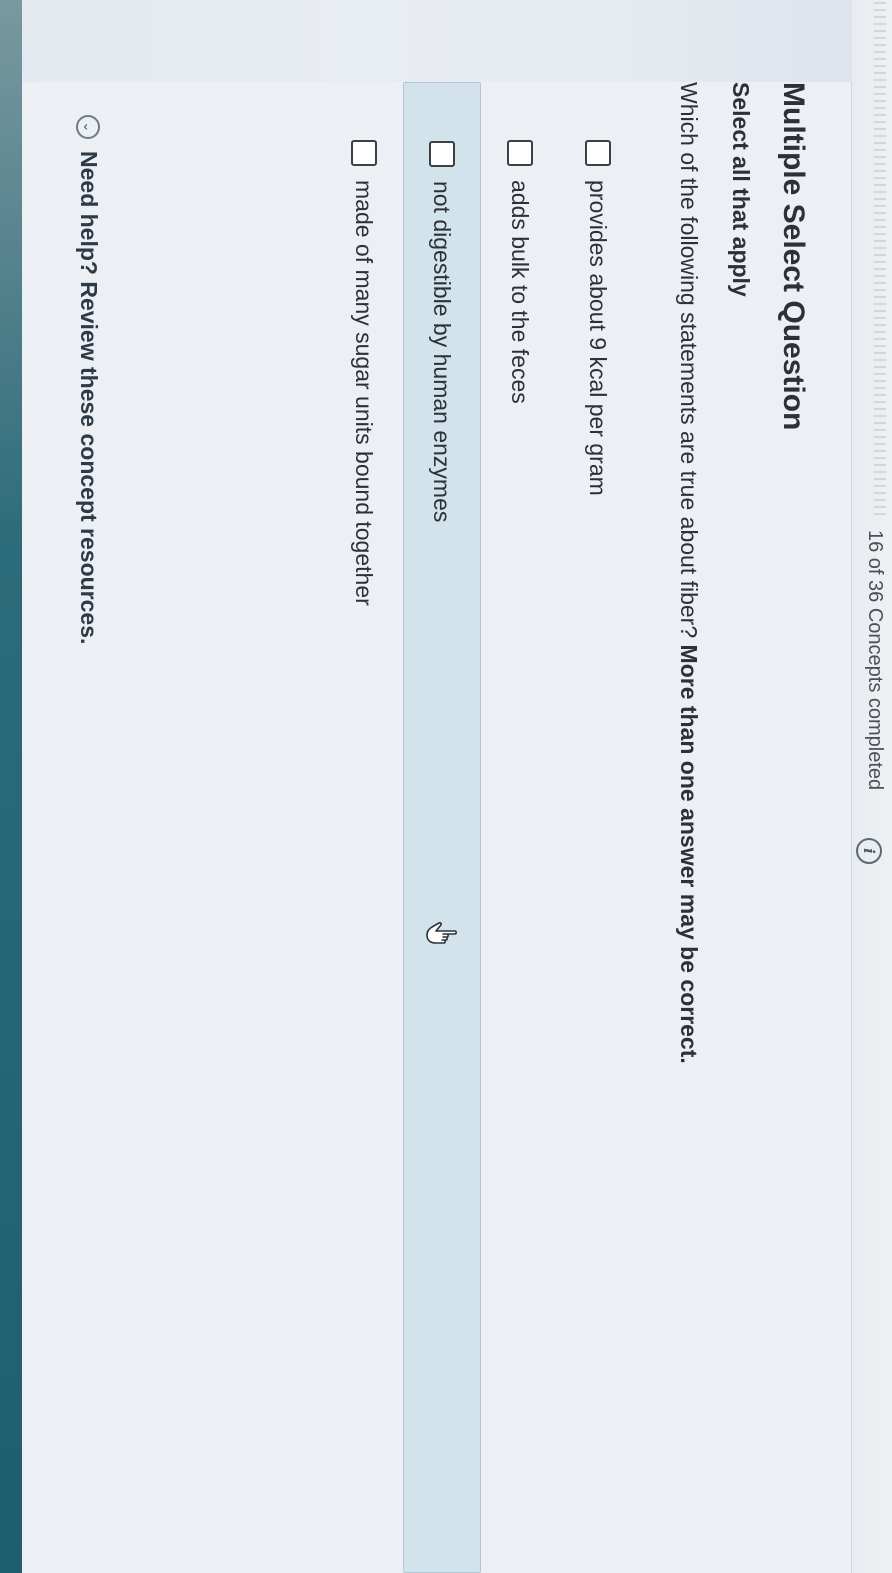 The image size is (892, 1573). I want to click on progress-header: 16 of 36 Concepts completed i, so click(872, 786).